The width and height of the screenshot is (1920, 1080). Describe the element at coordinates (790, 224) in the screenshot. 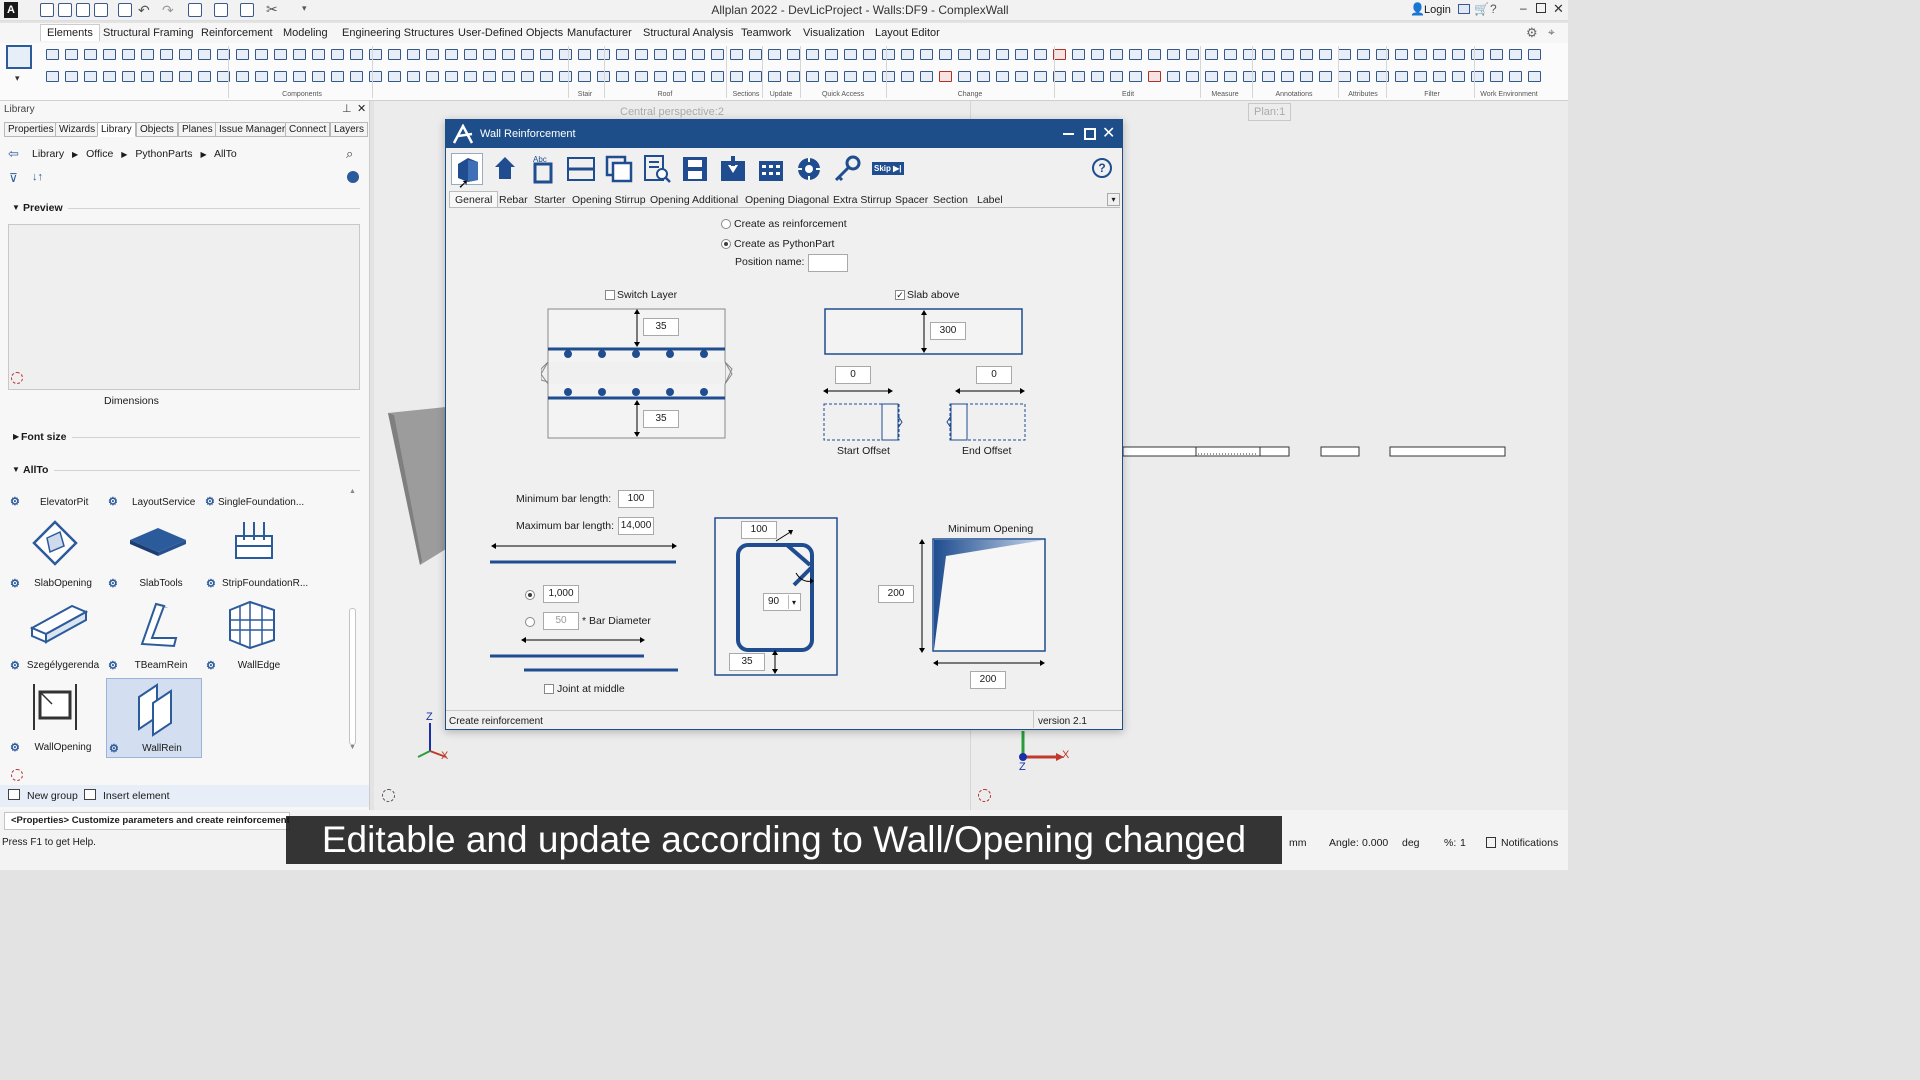

I see `create-as-reinforcement-label: Create as reinforcement` at that location.